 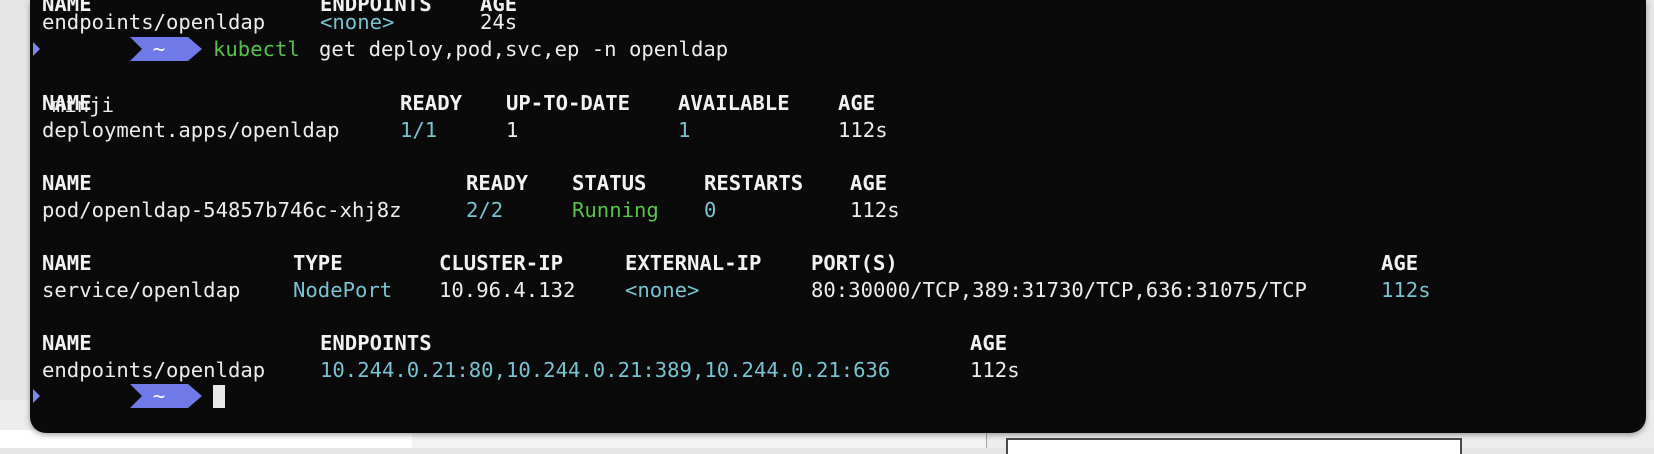 I want to click on pod-age: 112s, so click(x=875, y=210).